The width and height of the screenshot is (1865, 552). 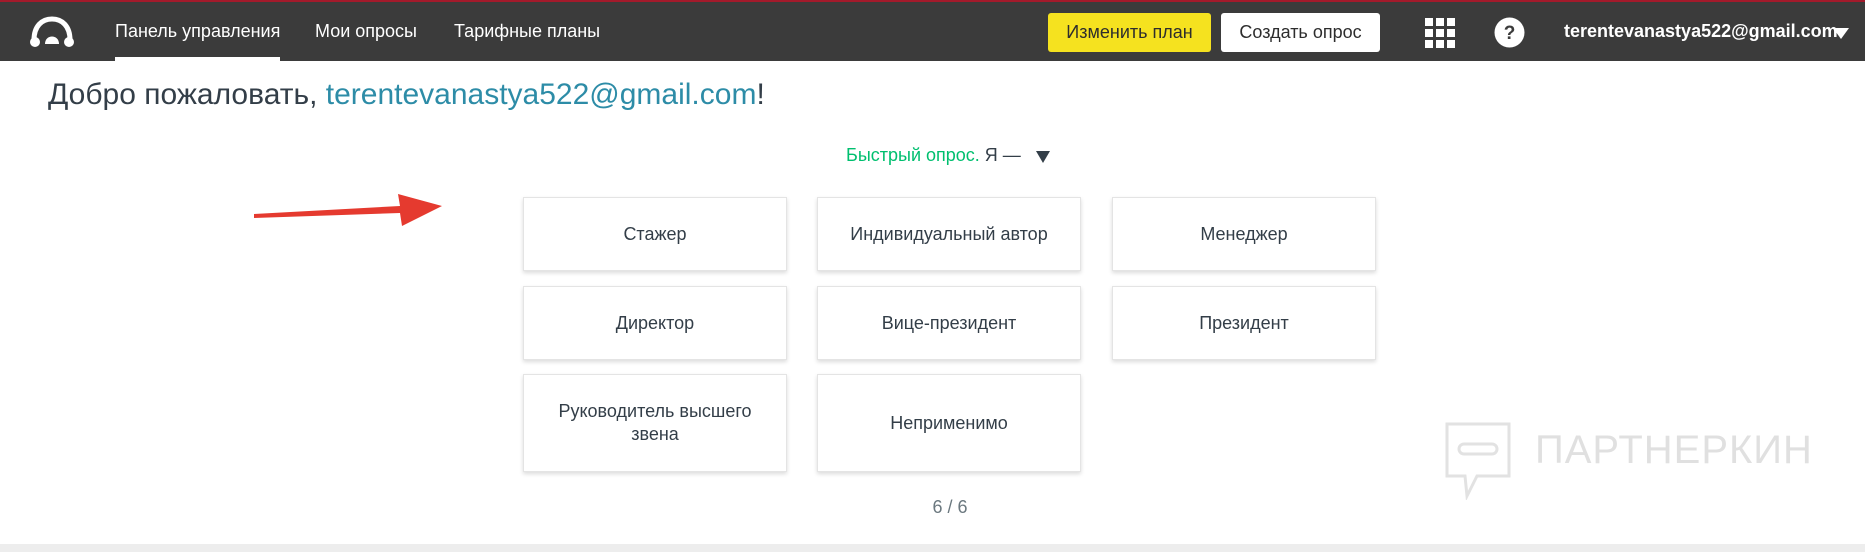 I want to click on nav-dashboard: Панель управления, so click(x=198, y=31).